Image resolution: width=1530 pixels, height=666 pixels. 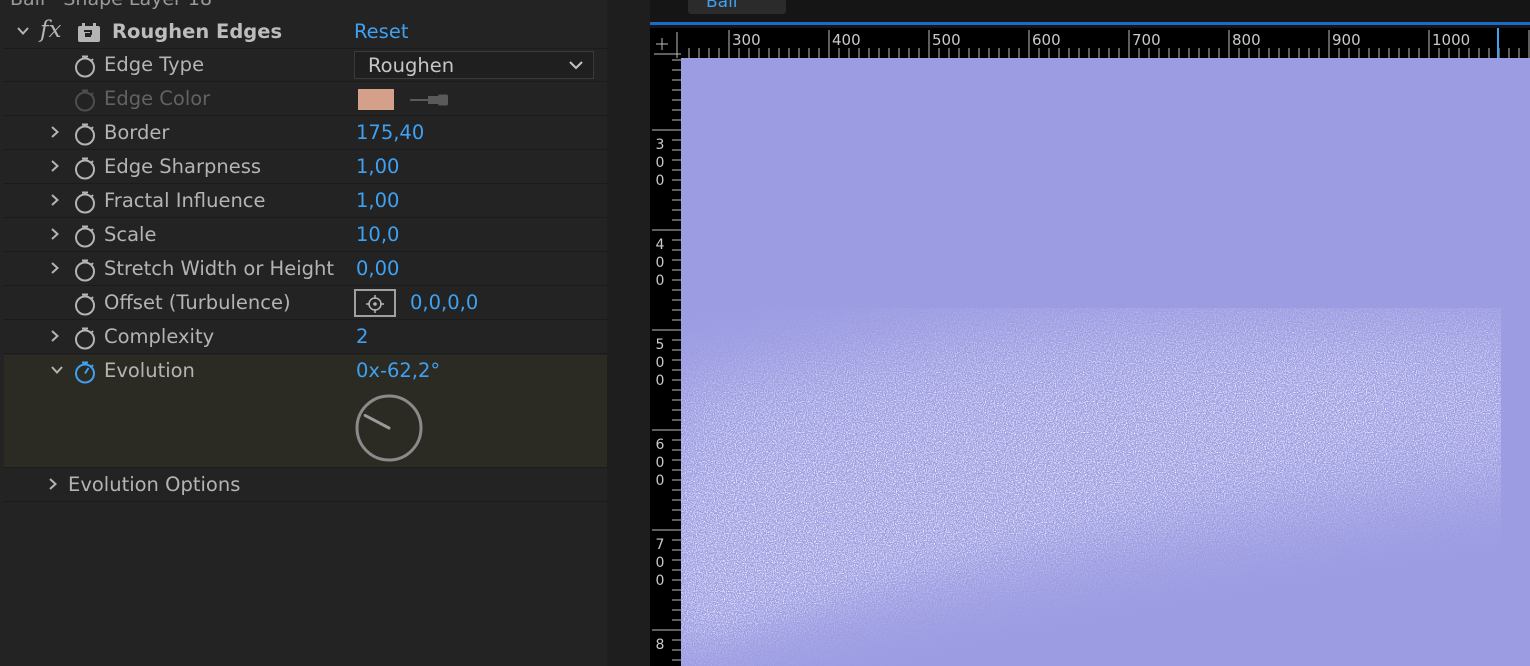 I want to click on evolution-value: 0x-62,2°, so click(x=398, y=370).